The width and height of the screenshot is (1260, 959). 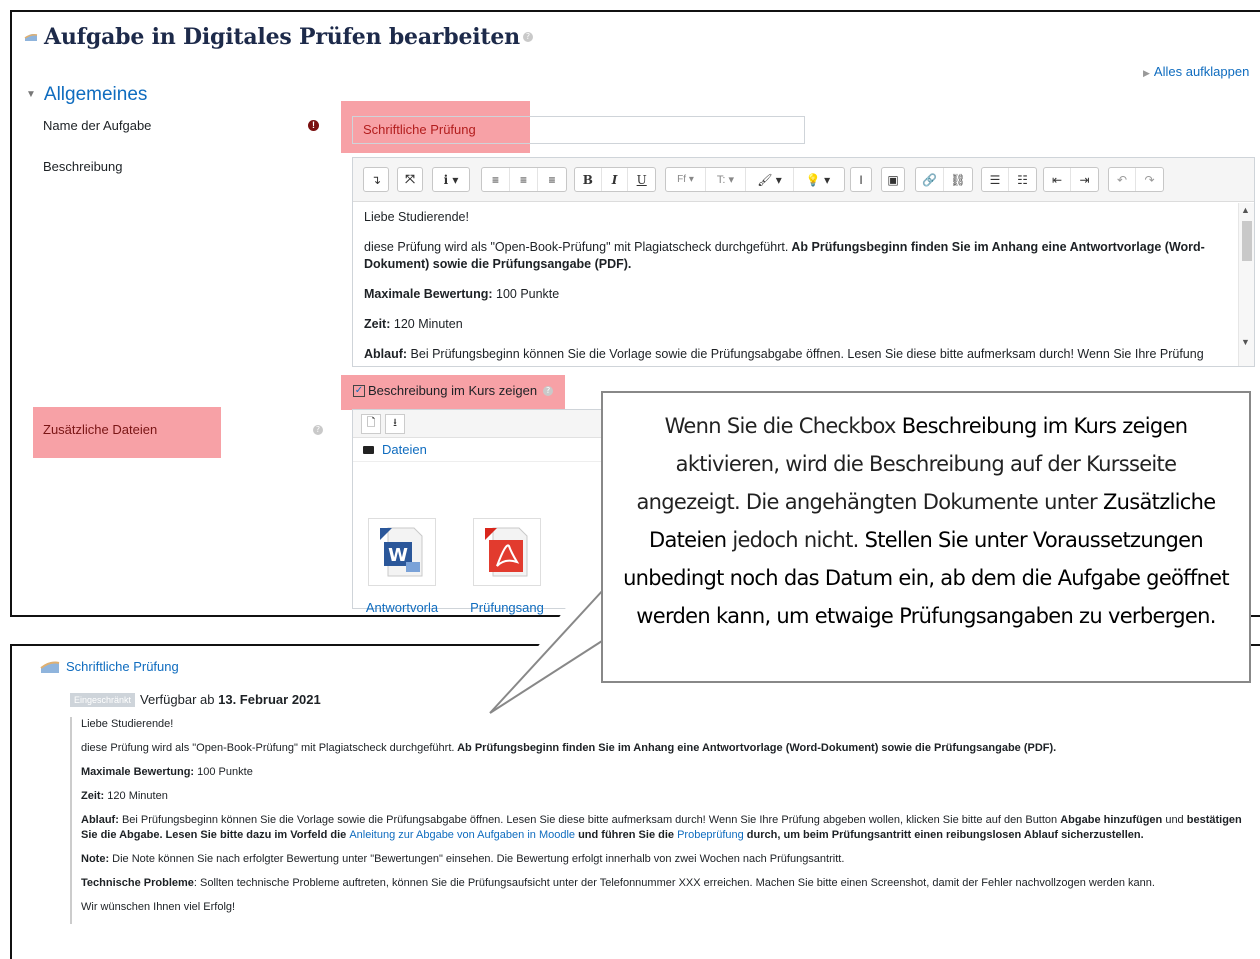 I want to click on toolbar-group-indent: ⇤ ⇥, so click(x=1071, y=179).